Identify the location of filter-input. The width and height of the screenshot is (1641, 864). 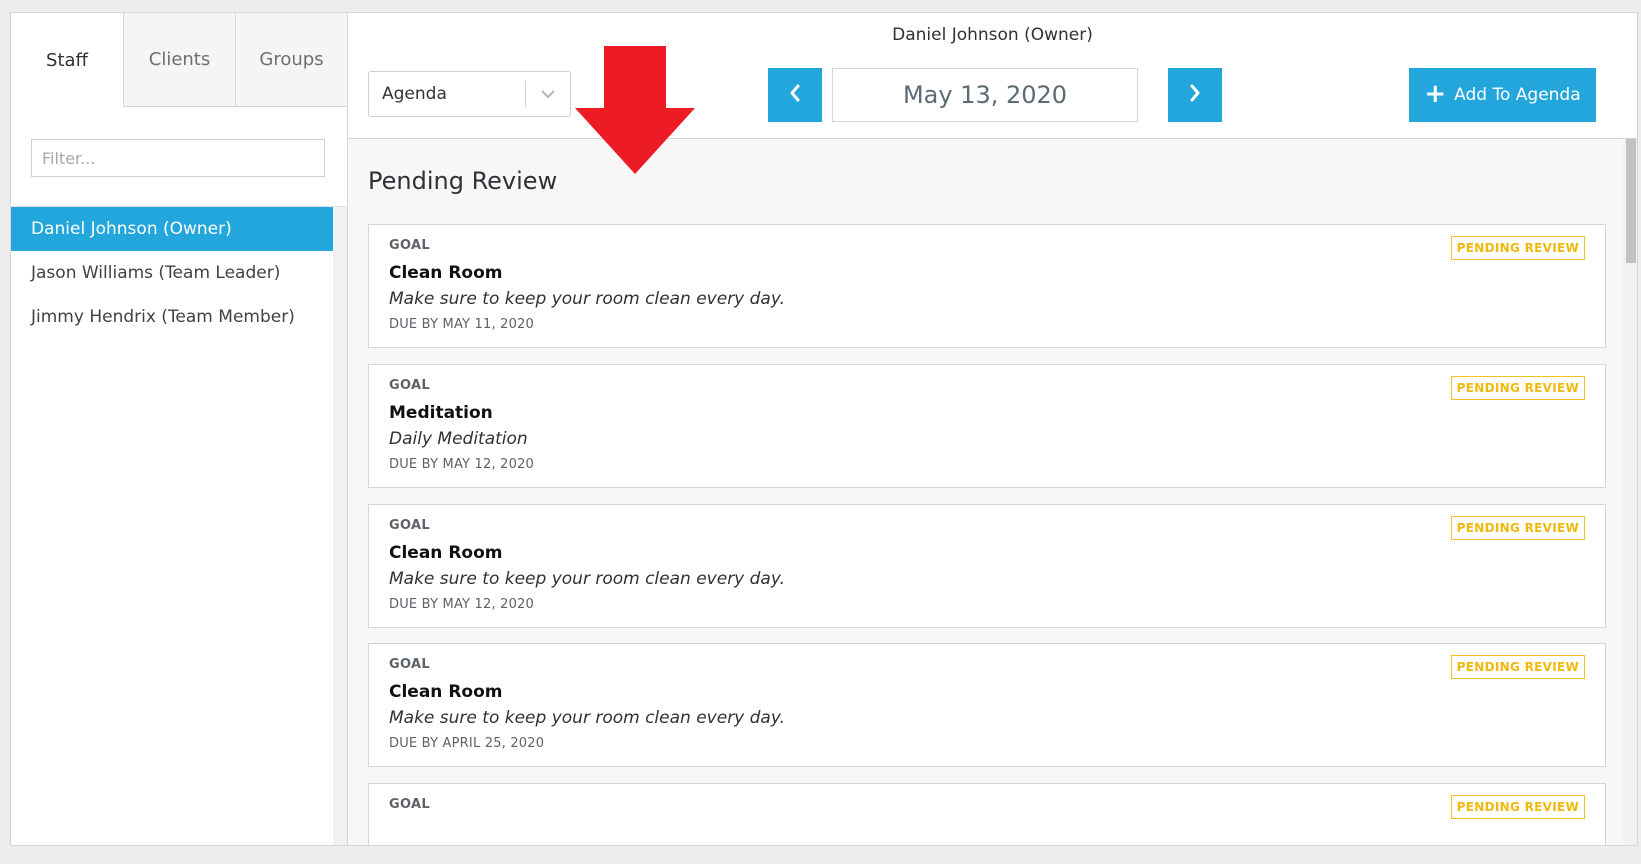
(178, 158).